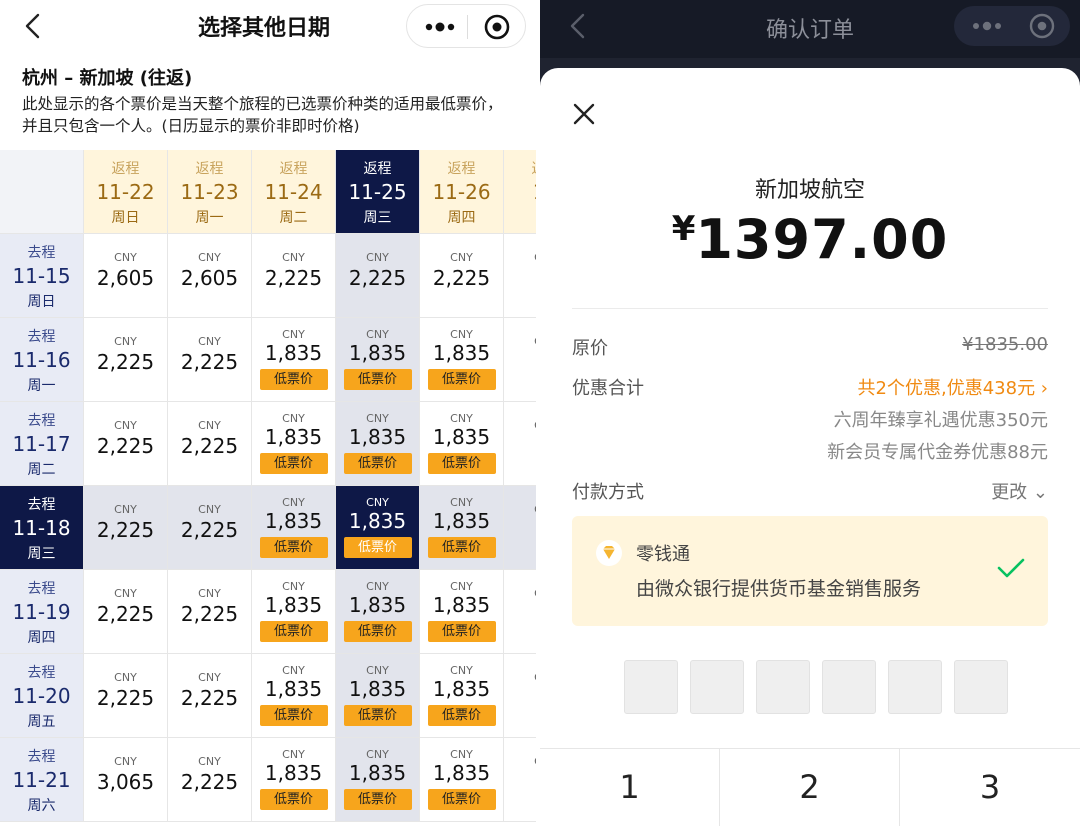  I want to click on return-weekday: 周三, so click(377, 218).